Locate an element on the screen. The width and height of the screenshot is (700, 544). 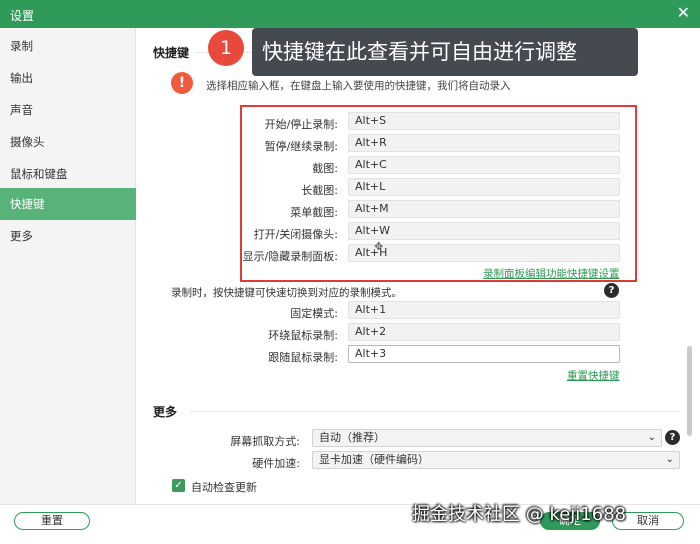
hotkey-input-camera-toggle: Alt+W is located at coordinates (484, 231).